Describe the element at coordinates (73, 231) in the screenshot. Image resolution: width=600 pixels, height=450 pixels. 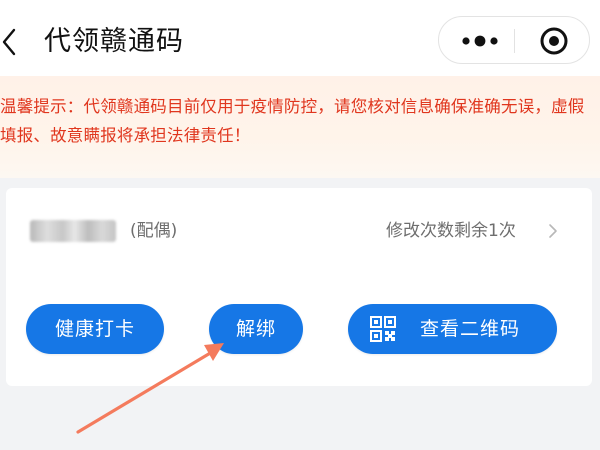
I see `blurred-name` at that location.